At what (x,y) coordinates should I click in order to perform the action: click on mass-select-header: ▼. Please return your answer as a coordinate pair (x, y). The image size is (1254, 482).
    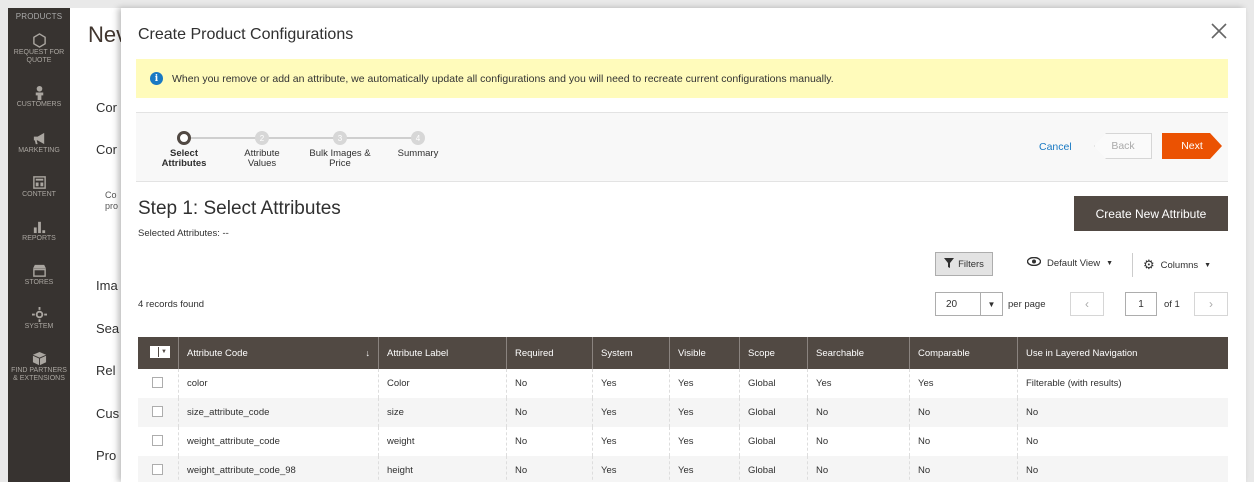
    Looking at the image, I should click on (158, 353).